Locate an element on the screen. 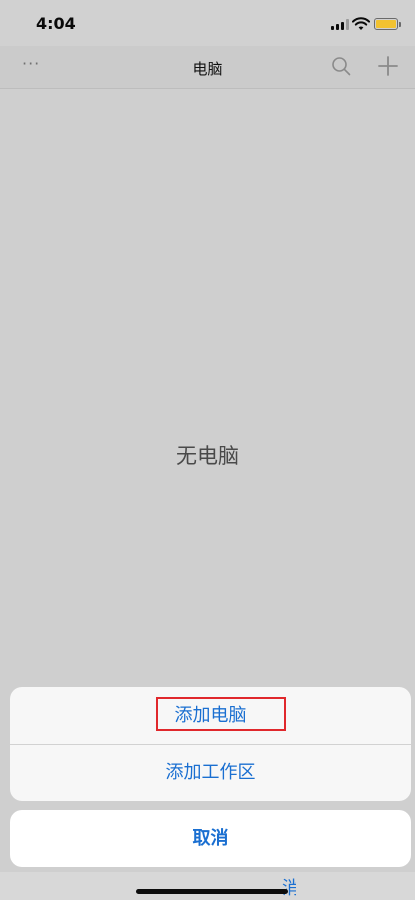  cancel-button: 取消 is located at coordinates (210, 838).